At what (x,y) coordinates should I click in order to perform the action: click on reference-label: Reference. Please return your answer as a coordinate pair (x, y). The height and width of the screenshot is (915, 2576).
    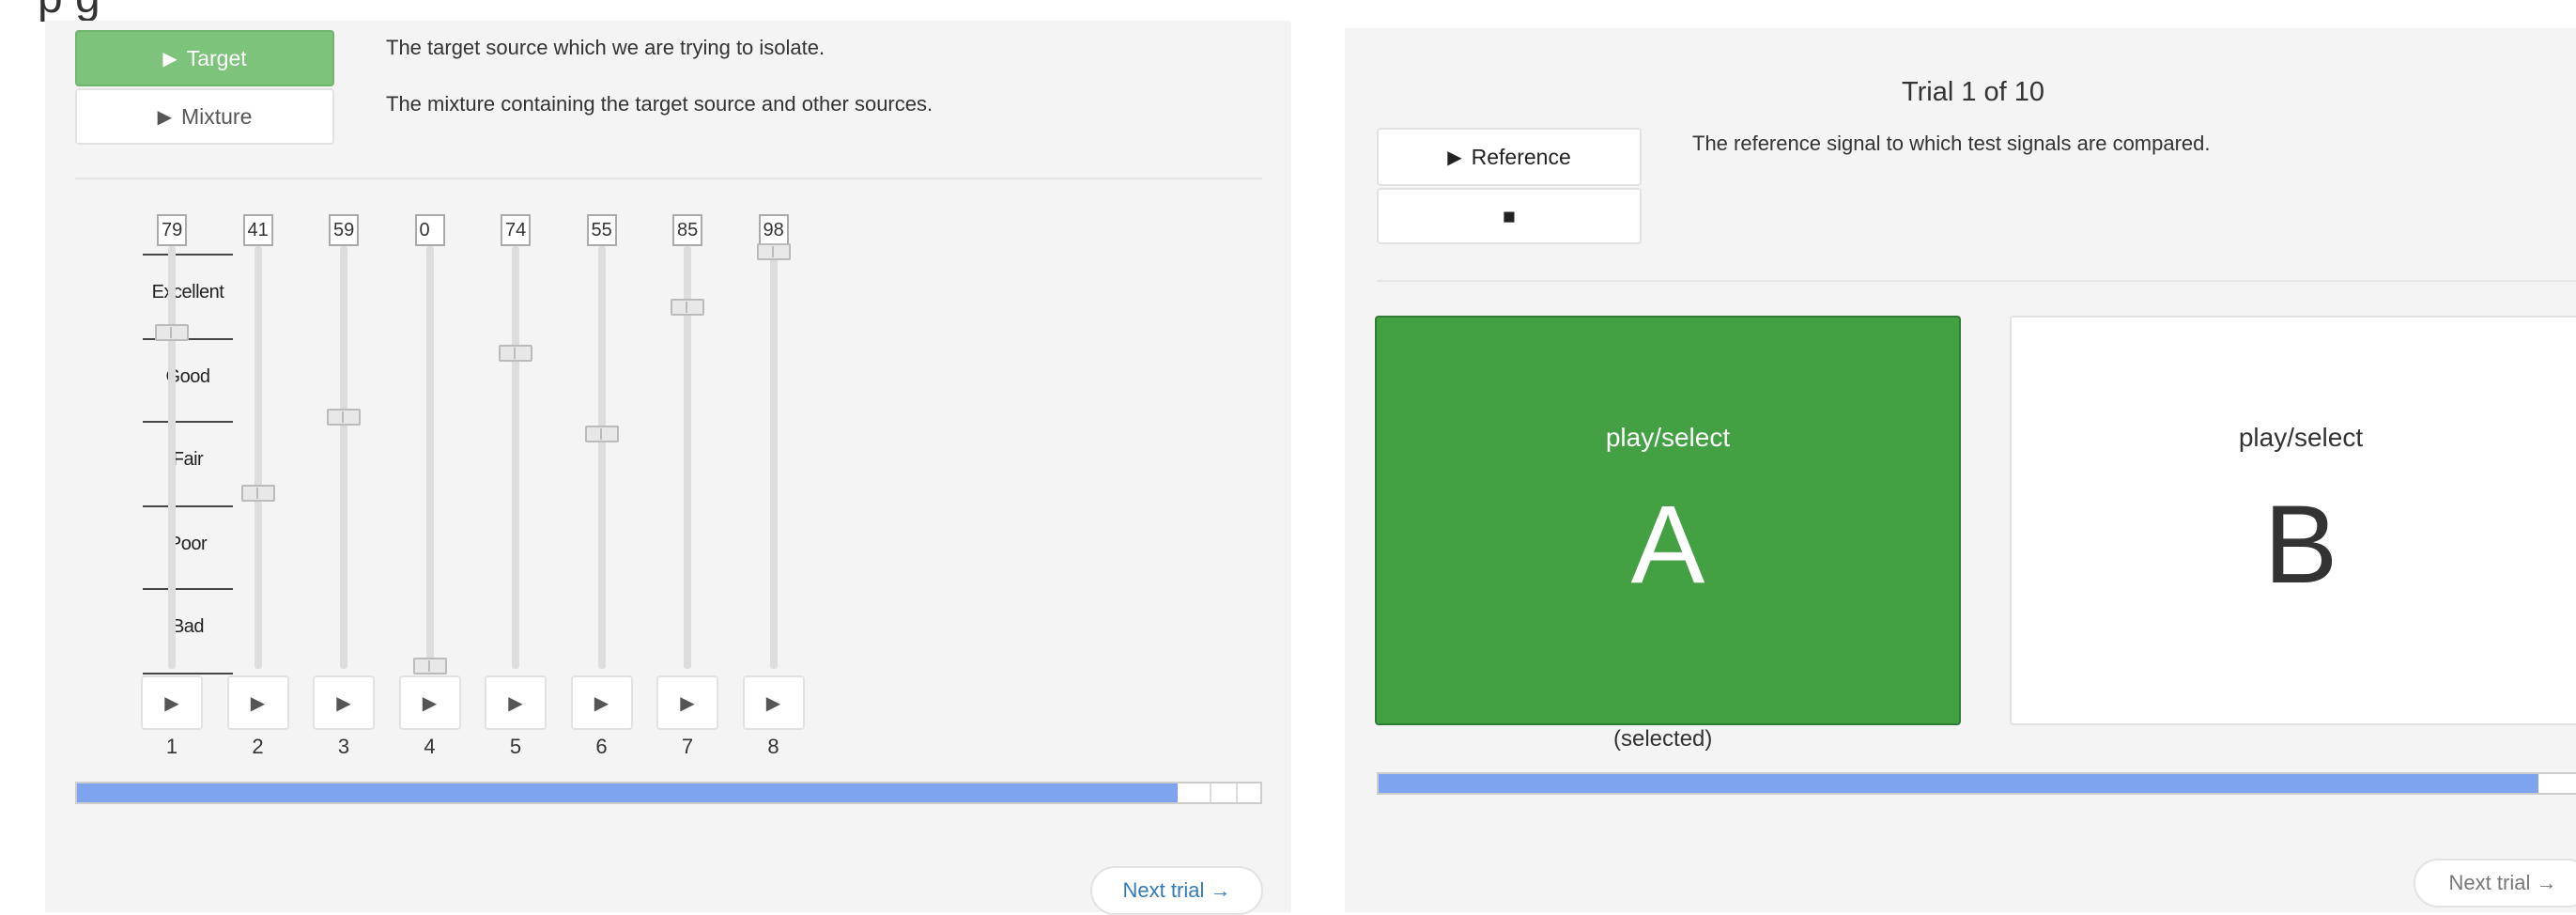
    Looking at the image, I should click on (1521, 156).